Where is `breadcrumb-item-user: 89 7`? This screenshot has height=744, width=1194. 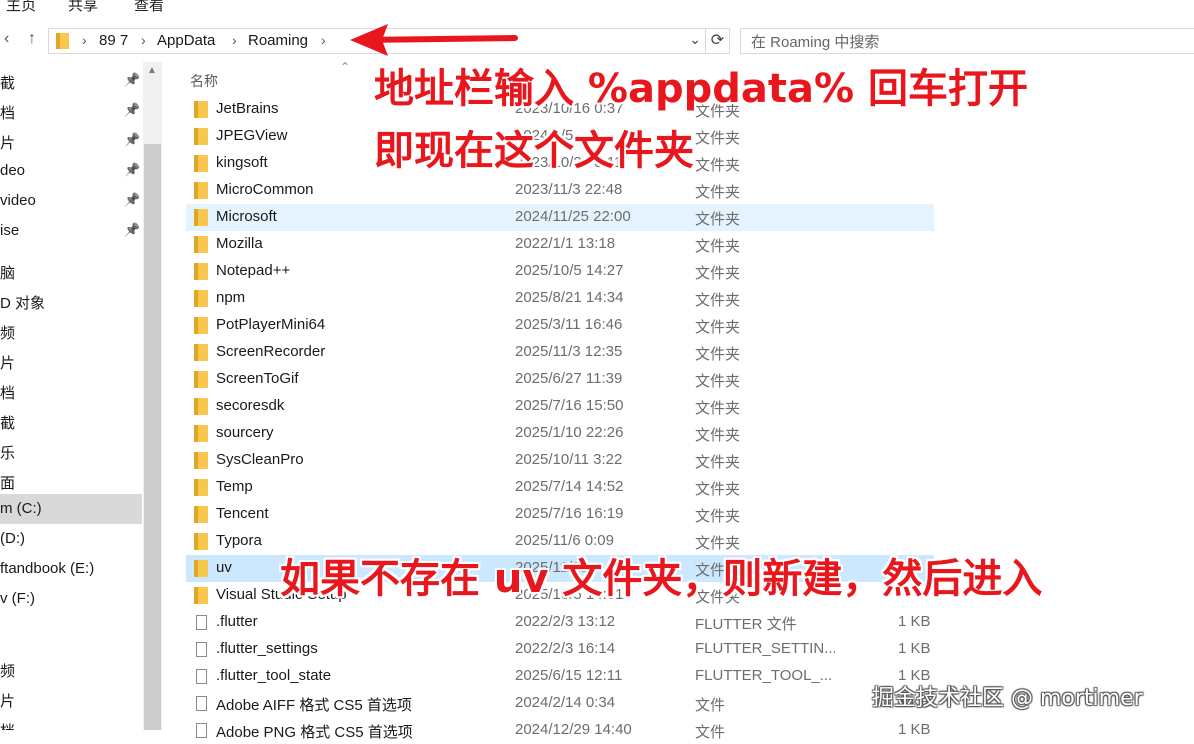 breadcrumb-item-user: 89 7 is located at coordinates (113, 40).